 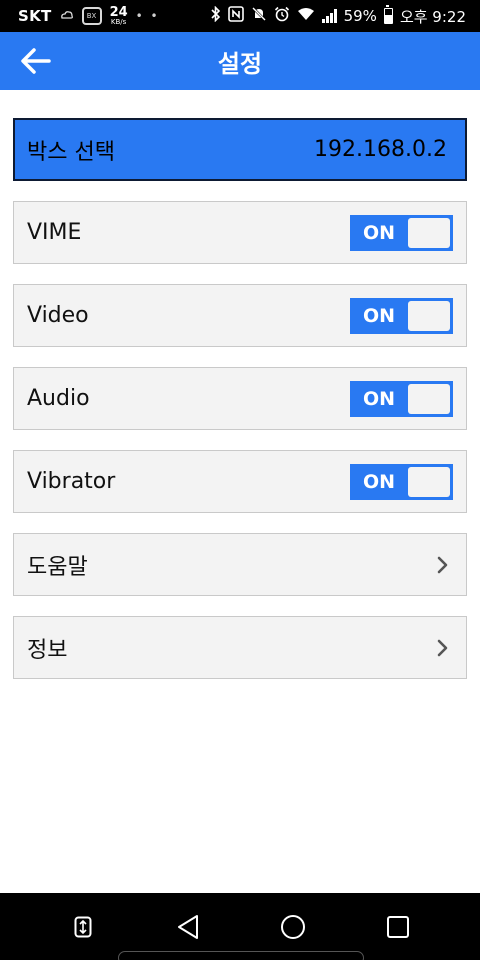 What do you see at coordinates (54, 232) in the screenshot?
I see `setting-label: VIME` at bounding box center [54, 232].